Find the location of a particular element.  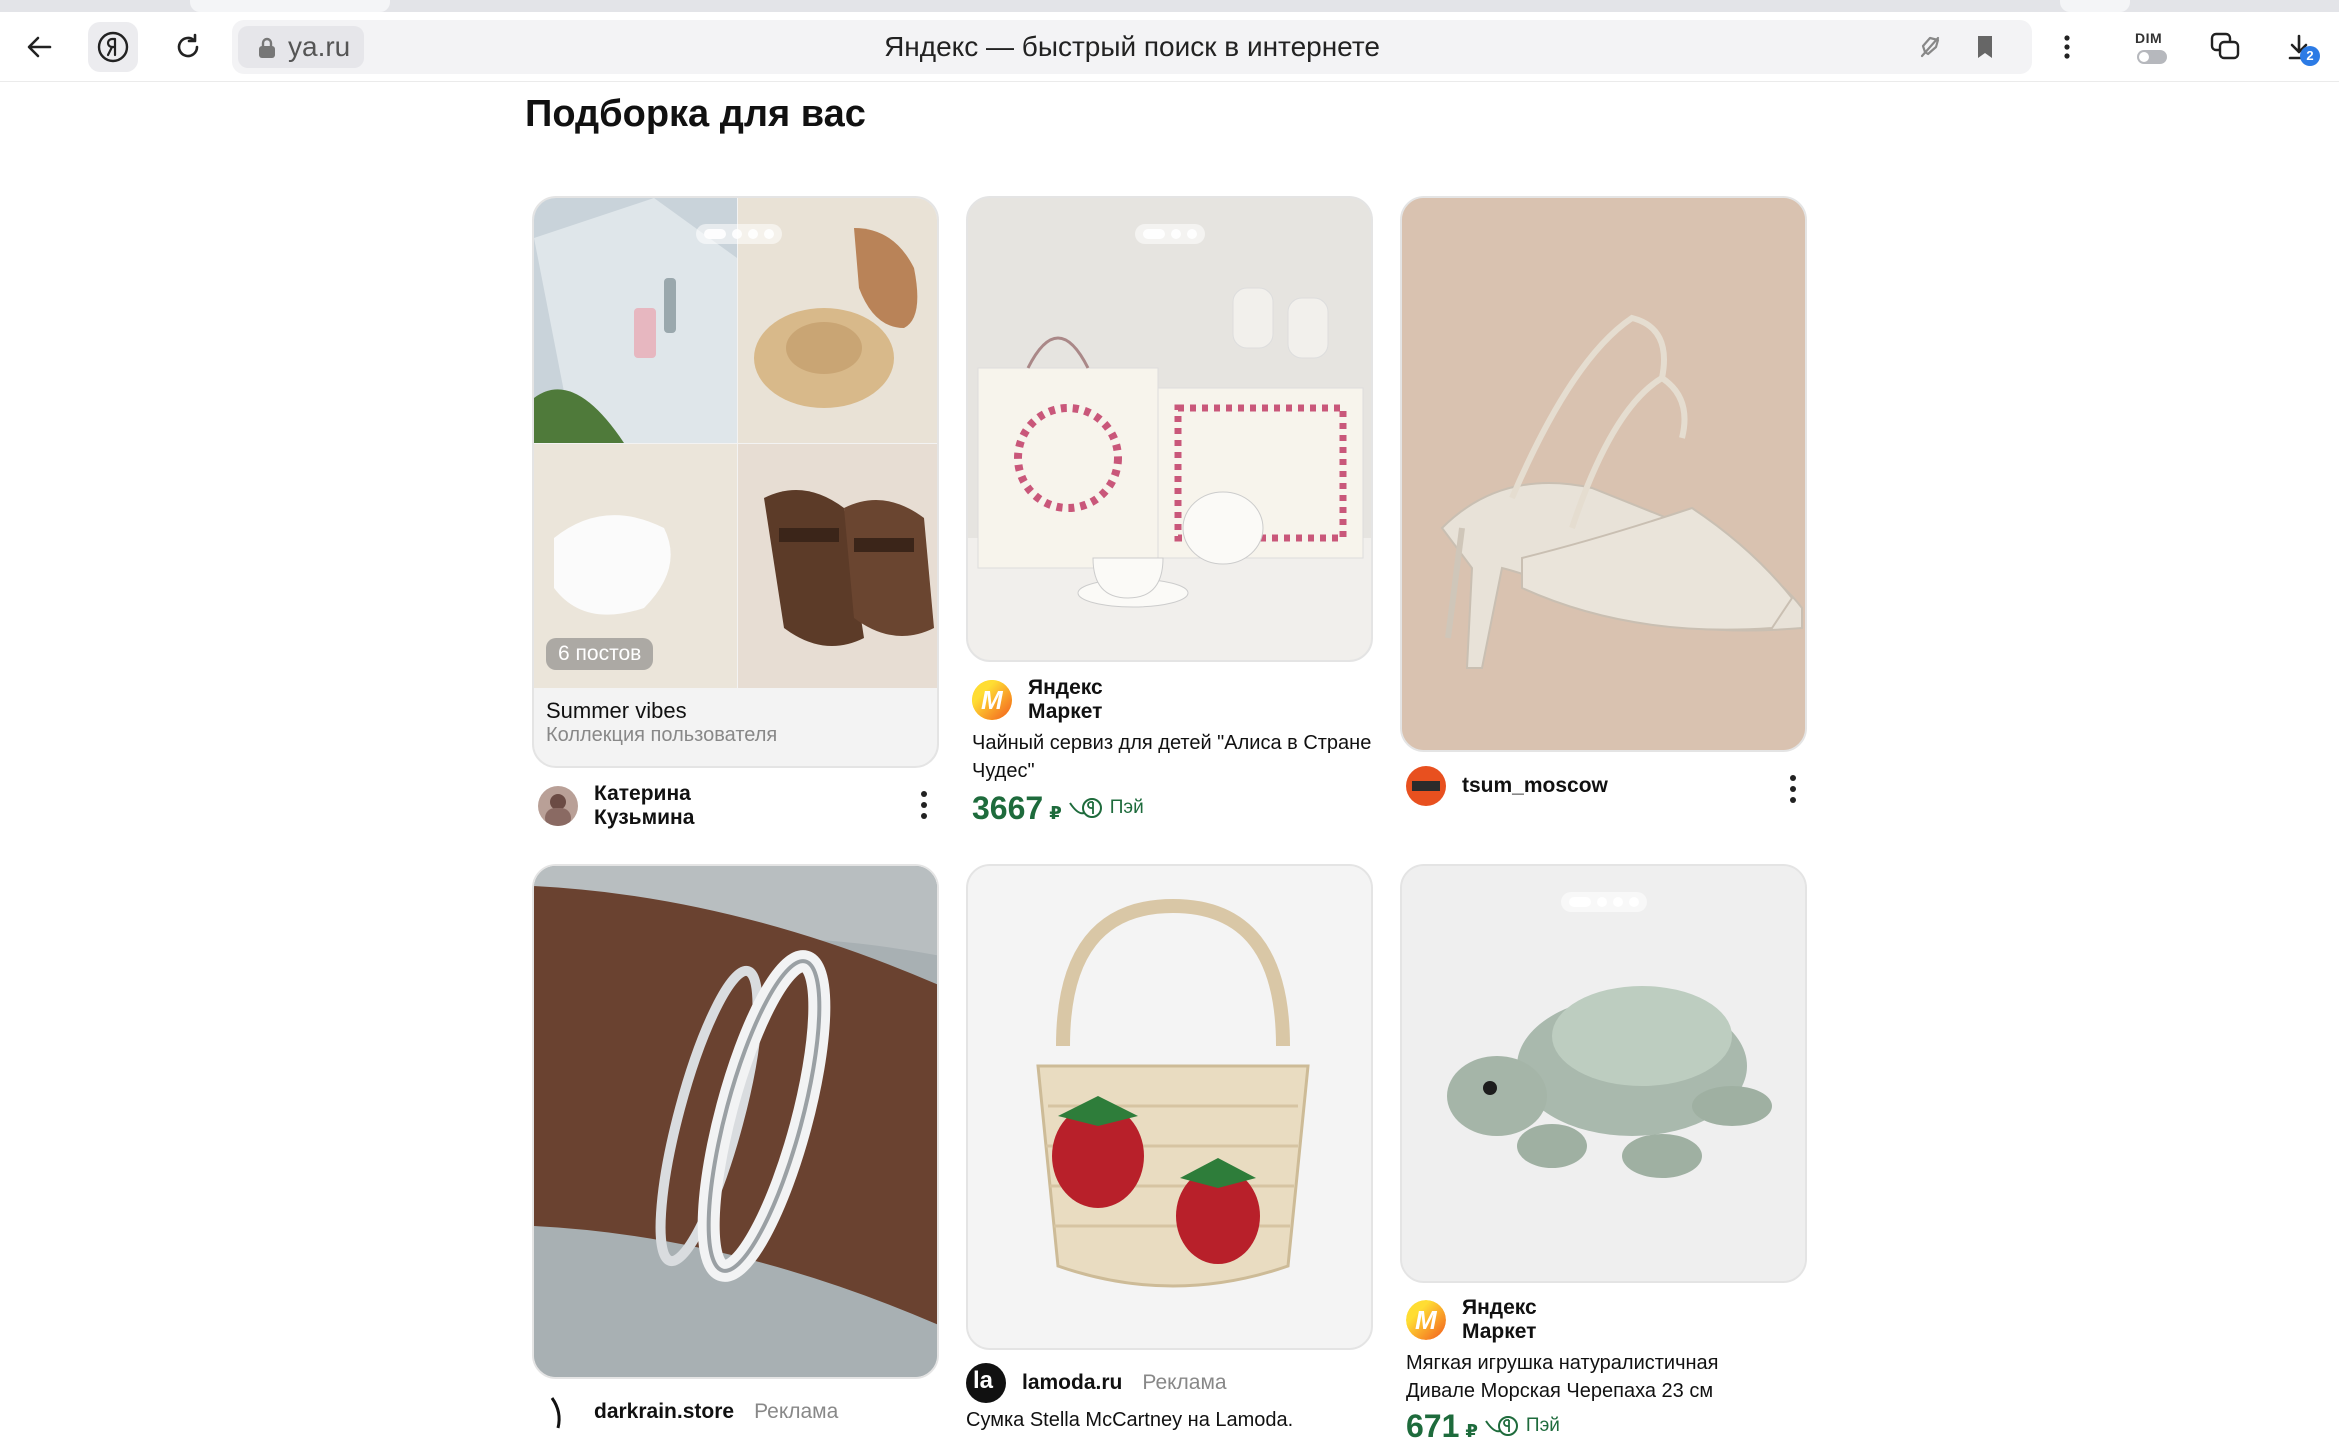

darkrain-logo-icon is located at coordinates (558, 1412).